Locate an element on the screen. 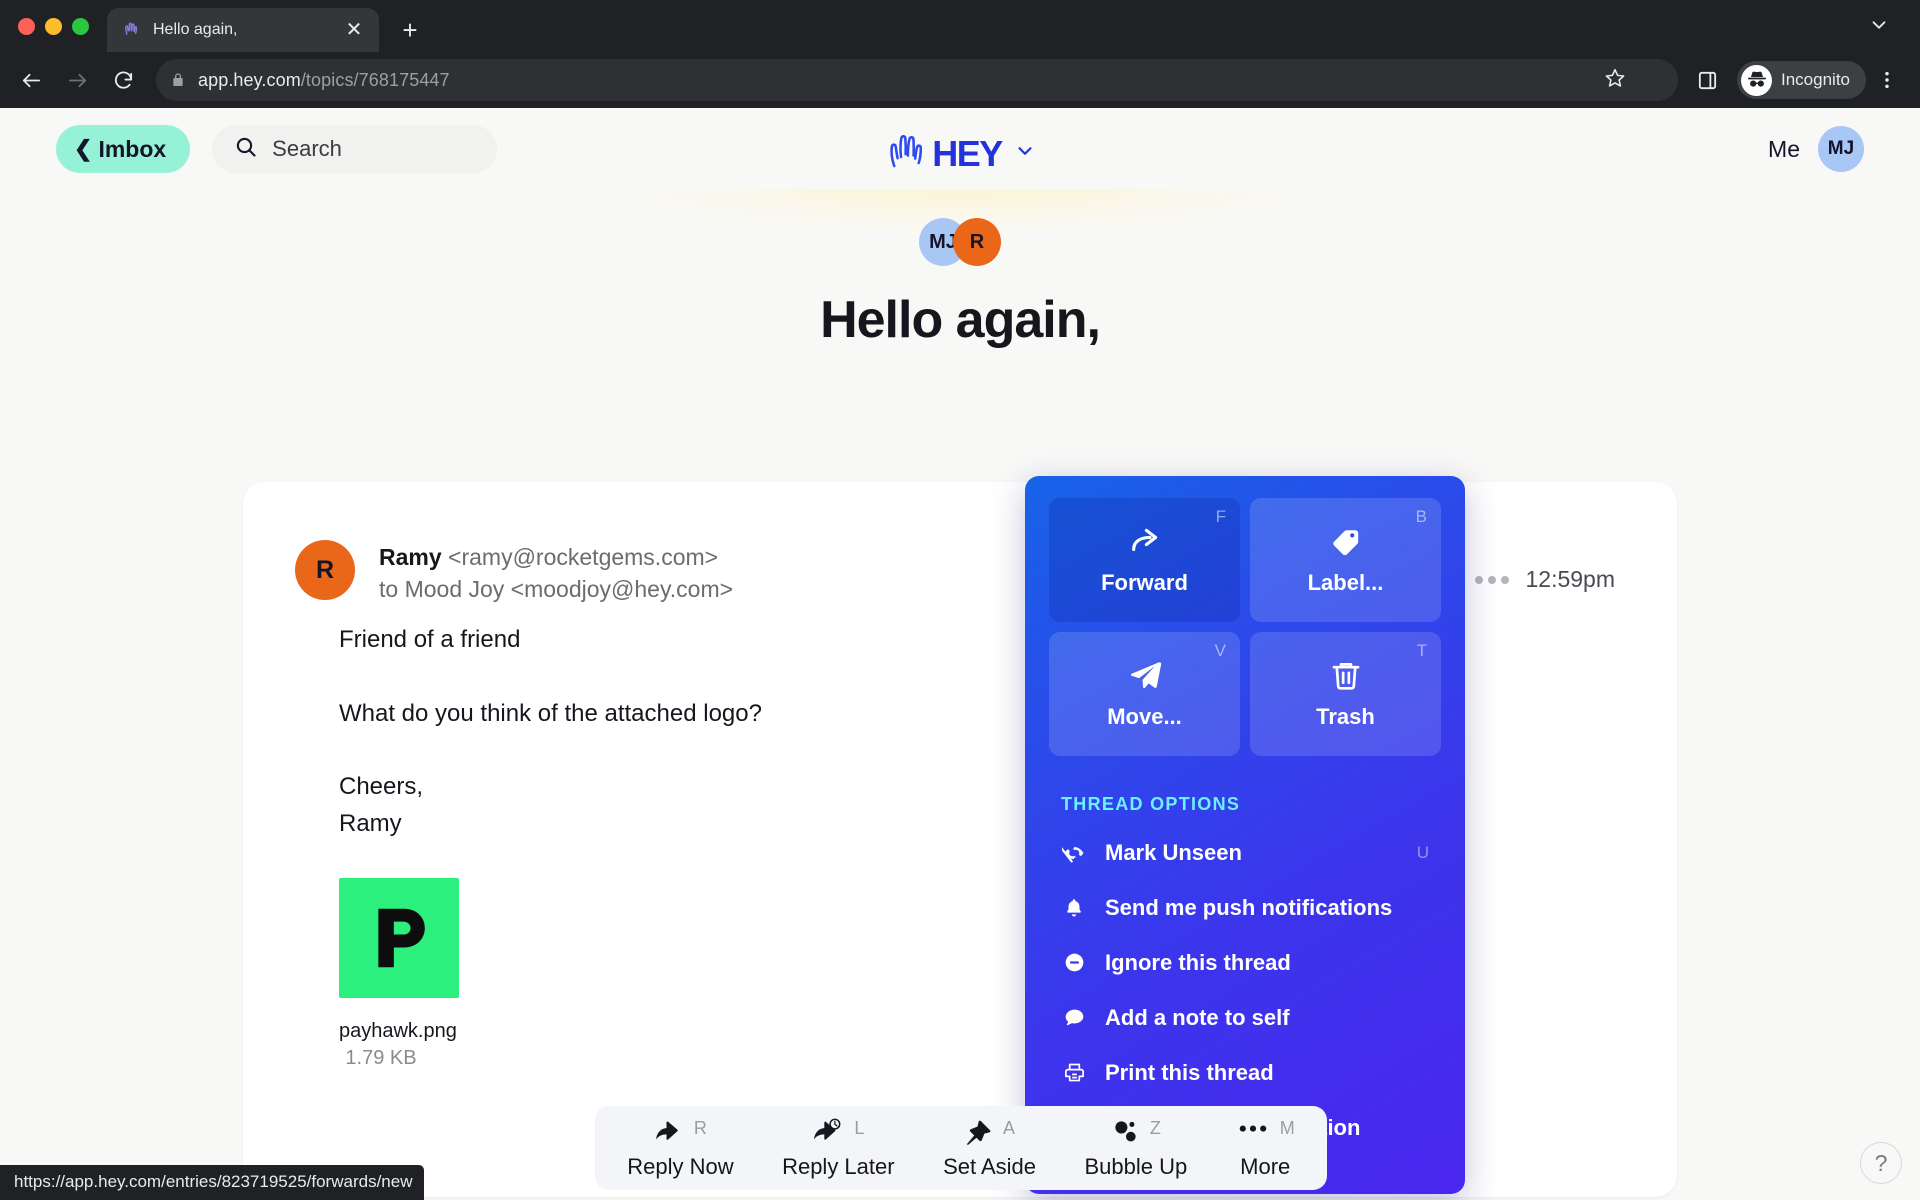 The width and height of the screenshot is (1920, 1200). thread-options-heading: THREAD OPTIONS is located at coordinates (1151, 804).